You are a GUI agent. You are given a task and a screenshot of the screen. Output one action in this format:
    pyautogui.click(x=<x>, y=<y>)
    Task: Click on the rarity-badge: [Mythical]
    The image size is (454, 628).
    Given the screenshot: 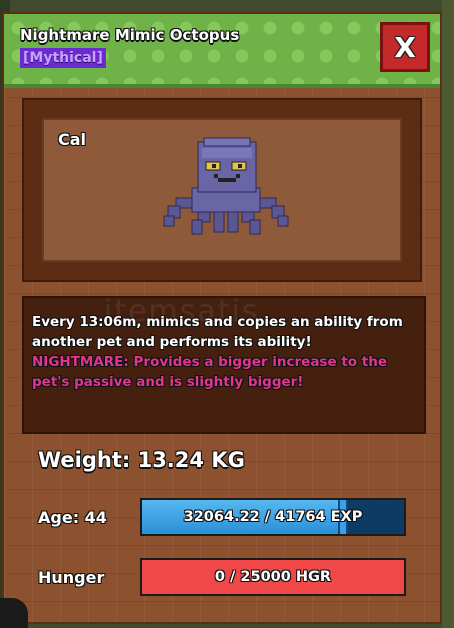 What is the action you would take?
    pyautogui.click(x=63, y=58)
    